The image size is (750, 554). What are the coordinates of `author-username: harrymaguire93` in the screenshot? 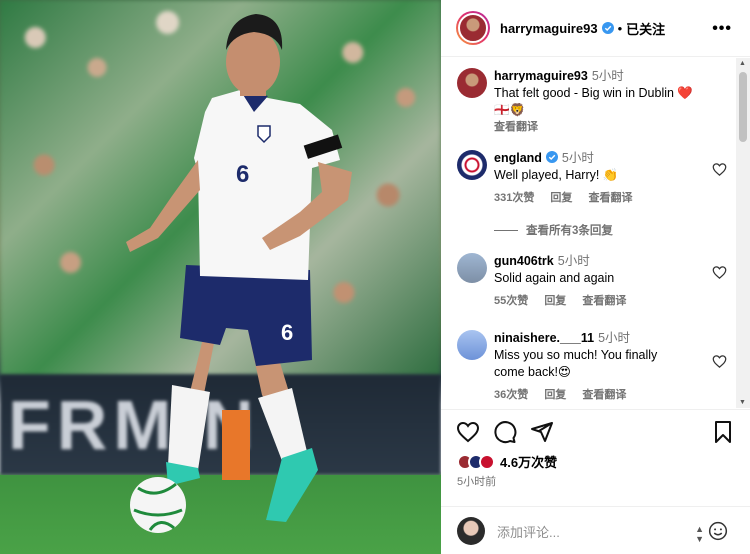 It's located at (549, 28).